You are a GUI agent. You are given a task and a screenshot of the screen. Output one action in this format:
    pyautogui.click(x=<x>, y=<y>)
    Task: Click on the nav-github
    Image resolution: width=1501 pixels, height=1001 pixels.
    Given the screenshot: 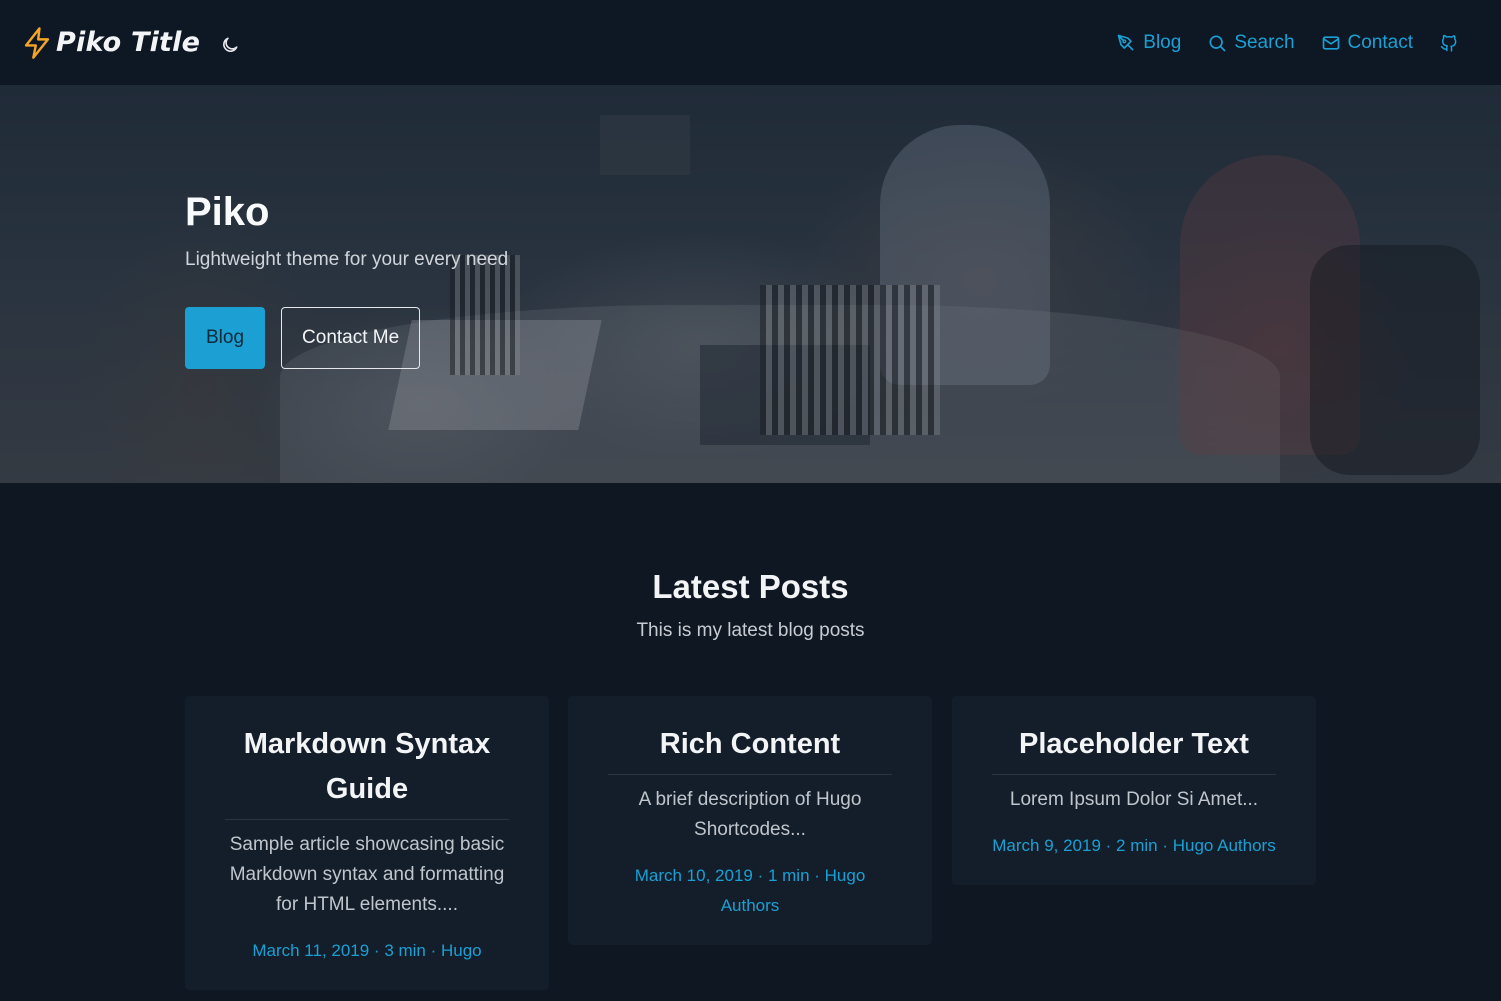 What is the action you would take?
    pyautogui.click(x=1449, y=43)
    